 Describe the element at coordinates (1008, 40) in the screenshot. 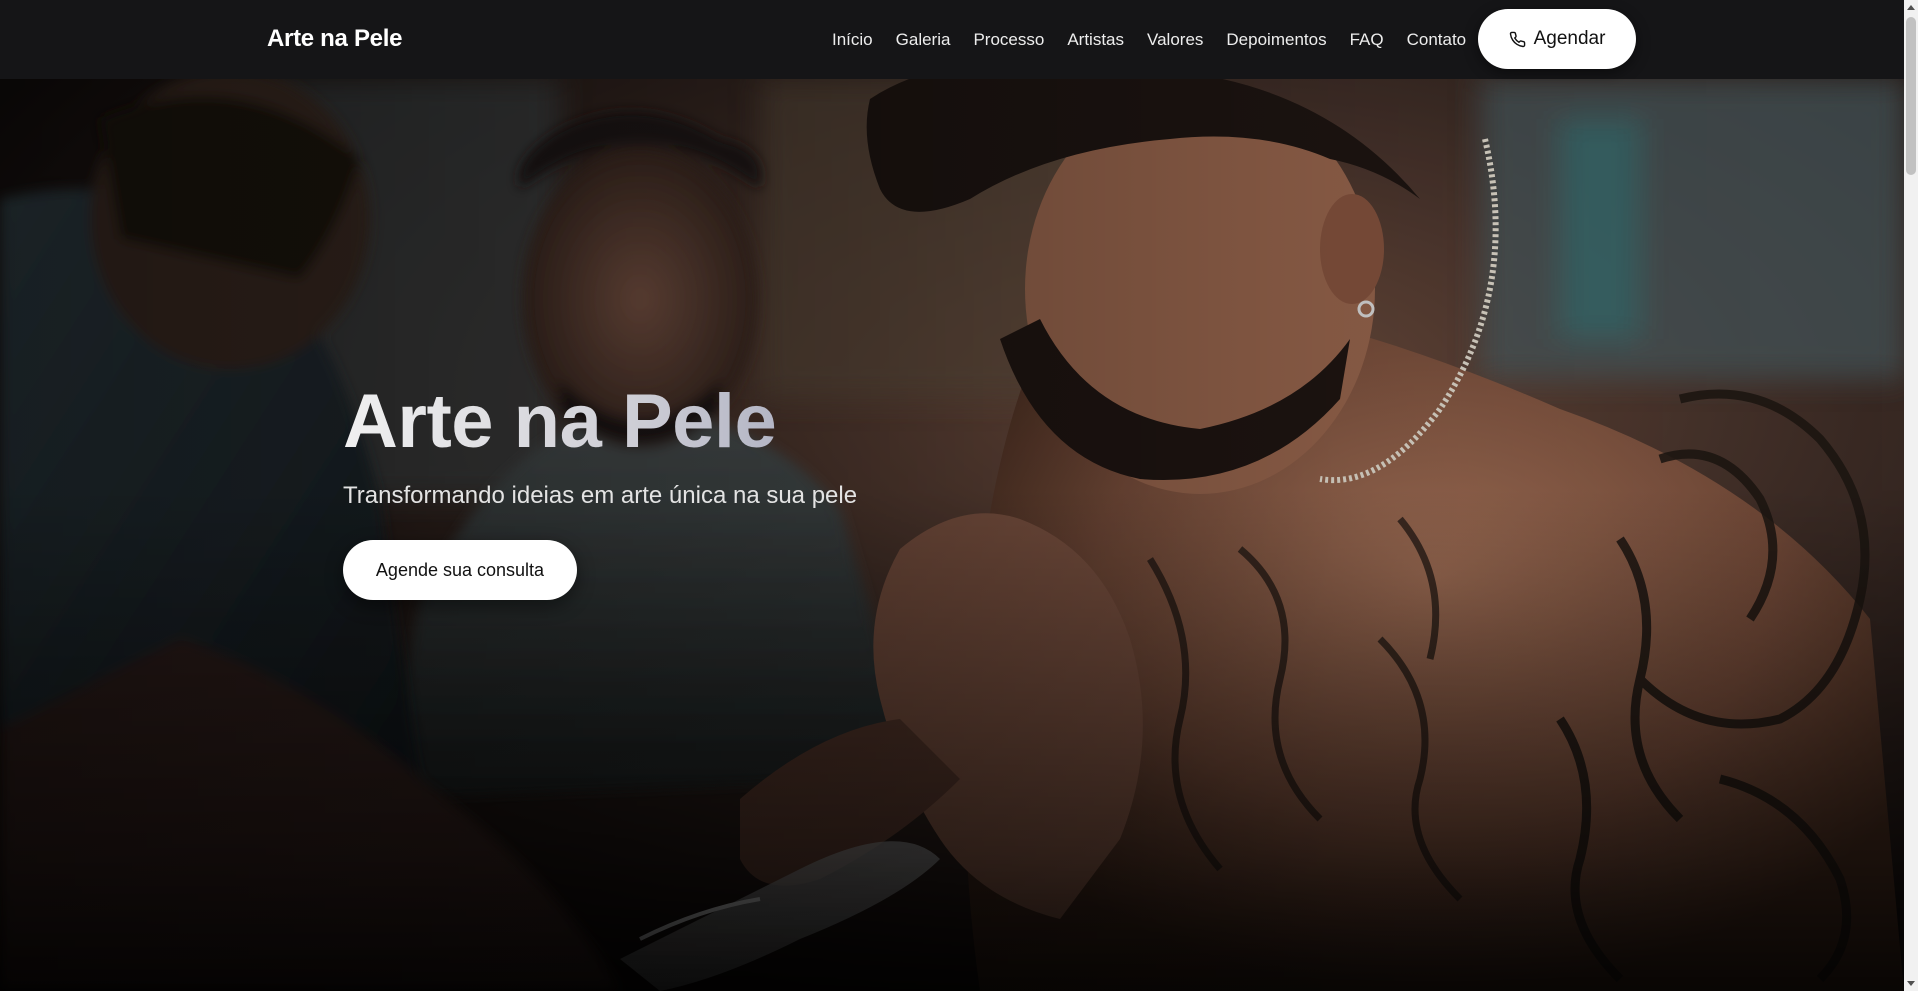

I see `nav-link-processo: Processo` at that location.